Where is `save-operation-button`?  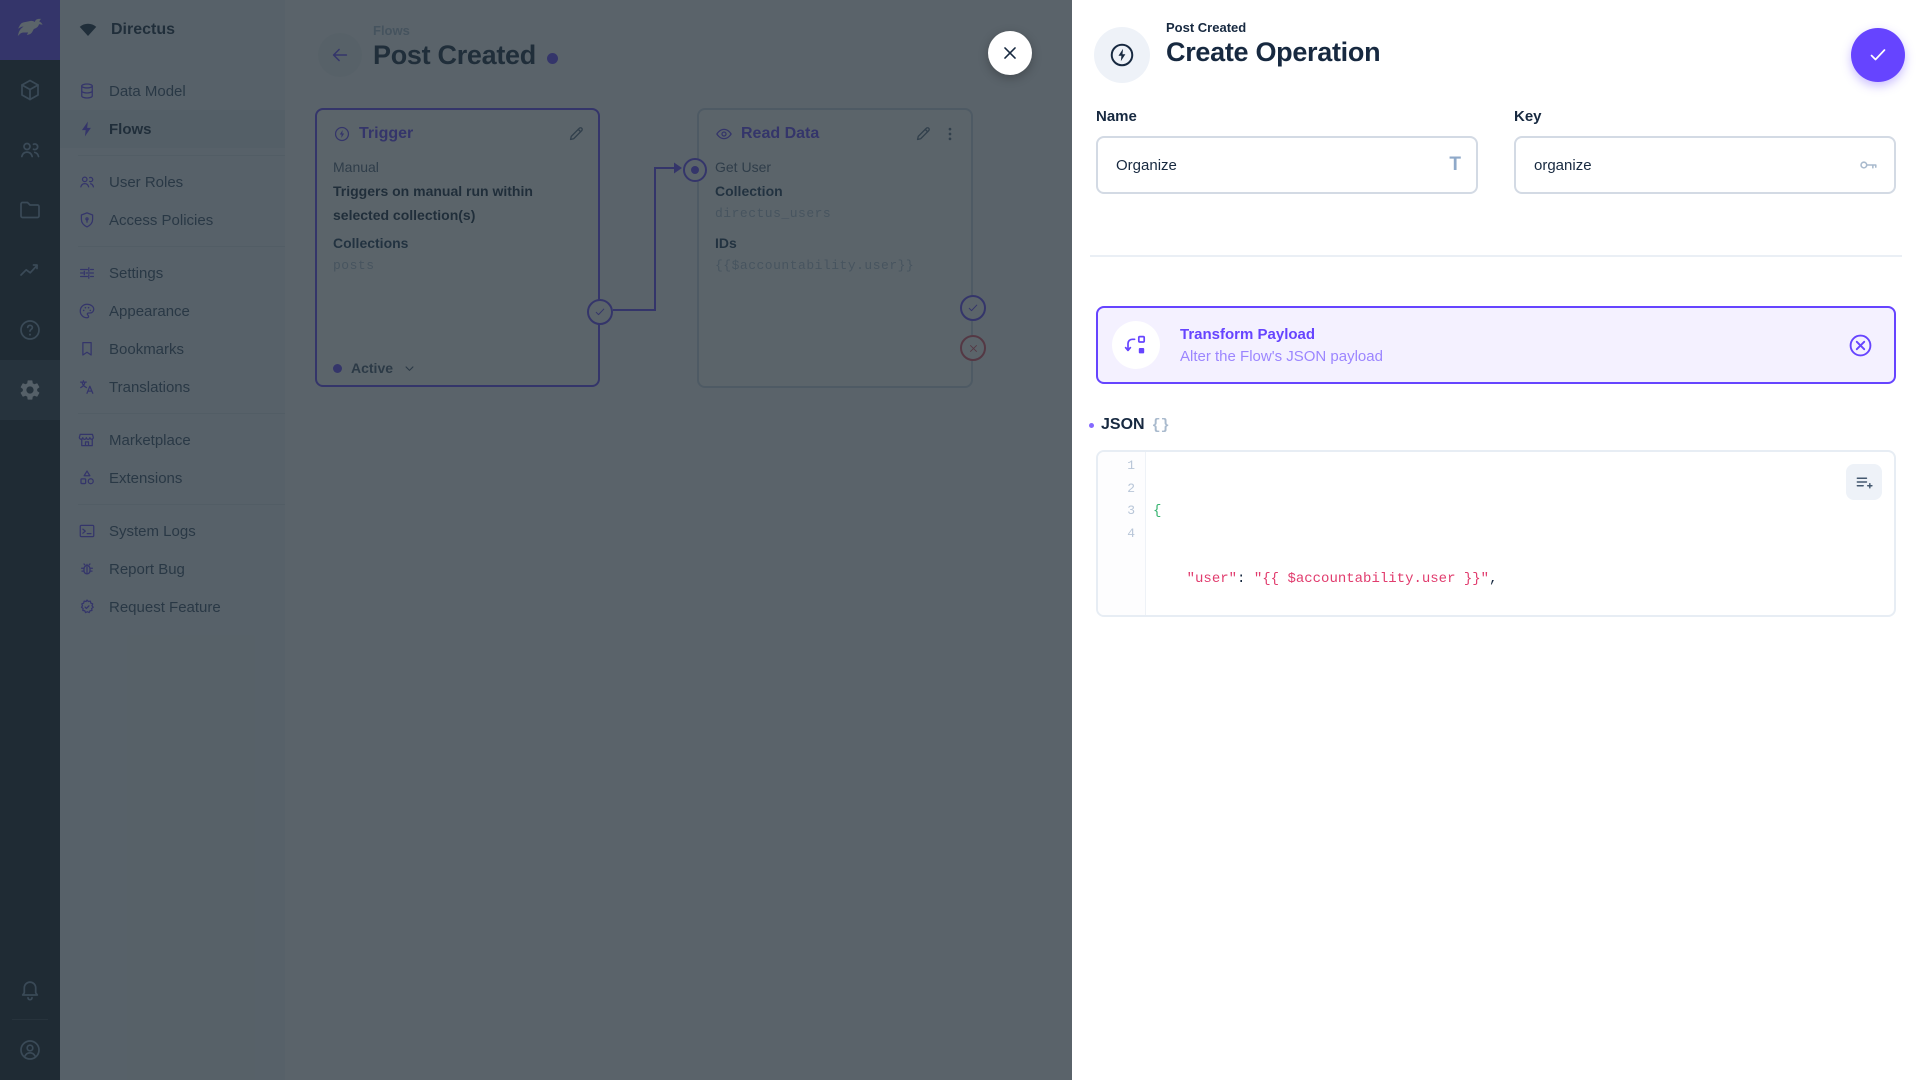
save-operation-button is located at coordinates (1878, 55).